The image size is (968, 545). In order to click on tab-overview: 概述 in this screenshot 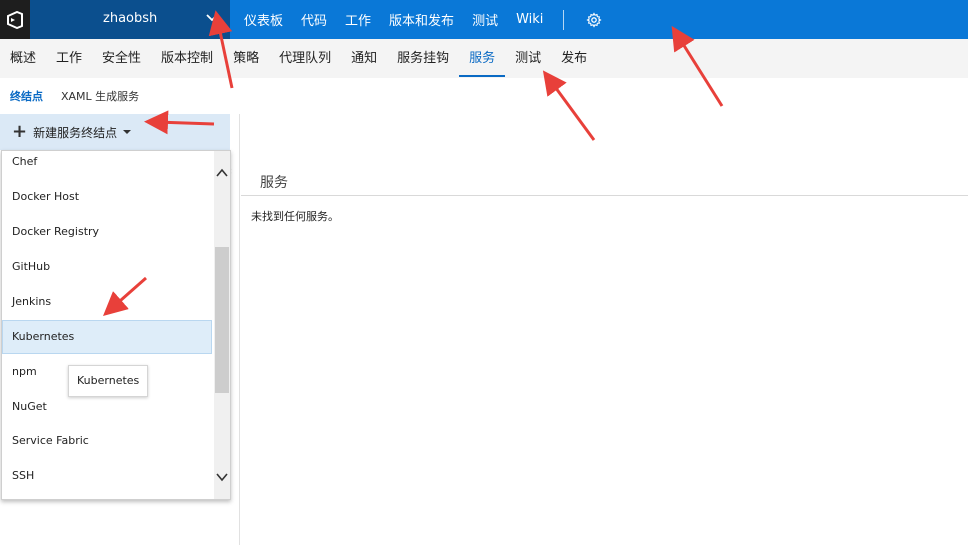, I will do `click(23, 58)`.